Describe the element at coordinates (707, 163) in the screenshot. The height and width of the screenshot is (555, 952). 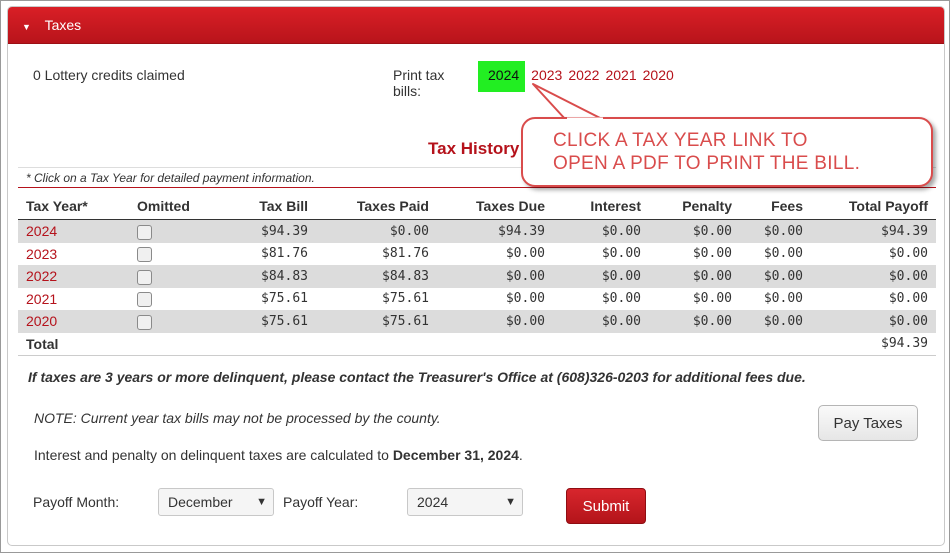
I see `callout-line-2: OPEN A PDF TO PRINT THE BILL.` at that location.